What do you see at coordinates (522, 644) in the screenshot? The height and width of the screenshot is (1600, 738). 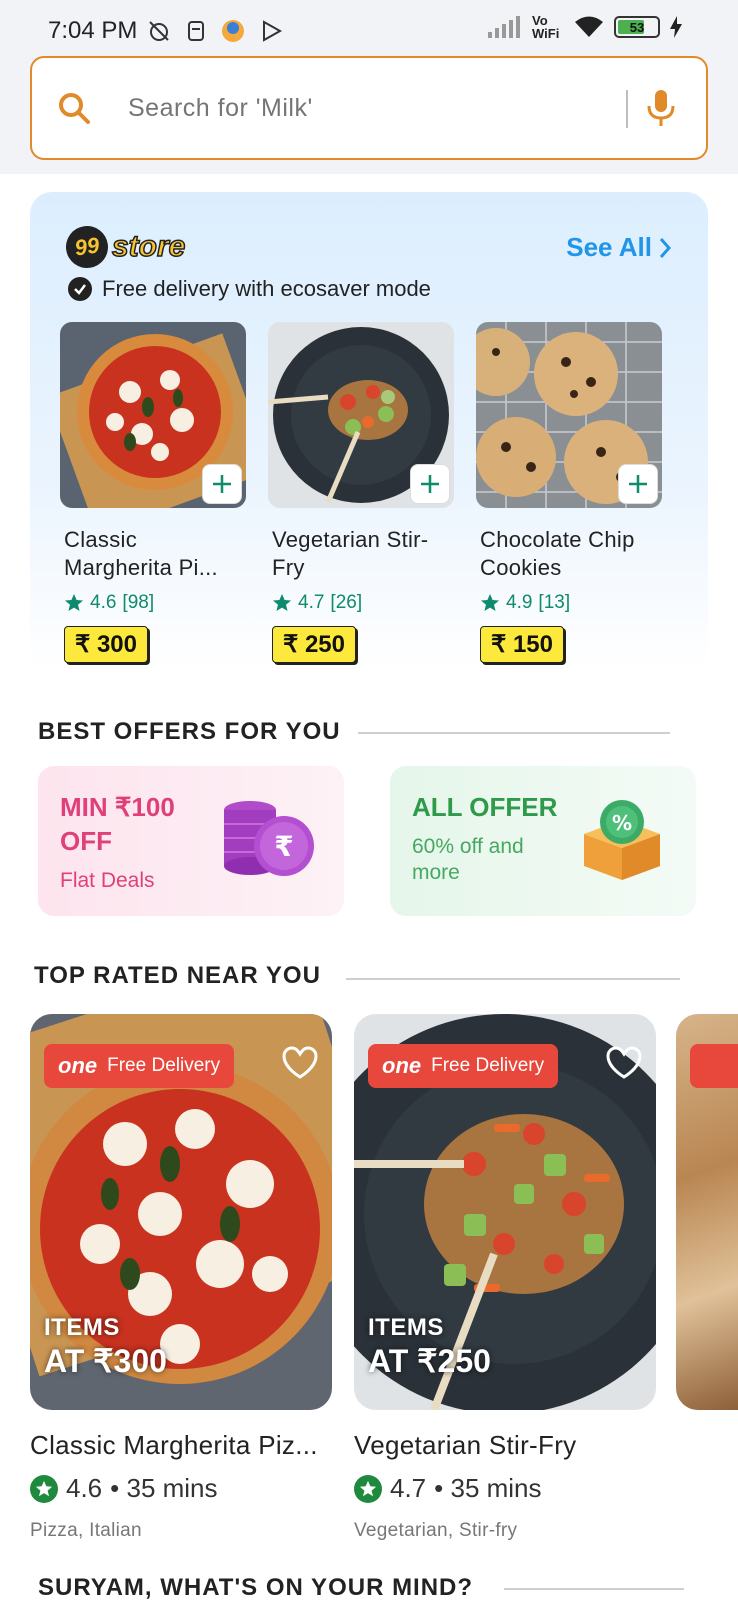 I see `price-tag: ₹ 150` at bounding box center [522, 644].